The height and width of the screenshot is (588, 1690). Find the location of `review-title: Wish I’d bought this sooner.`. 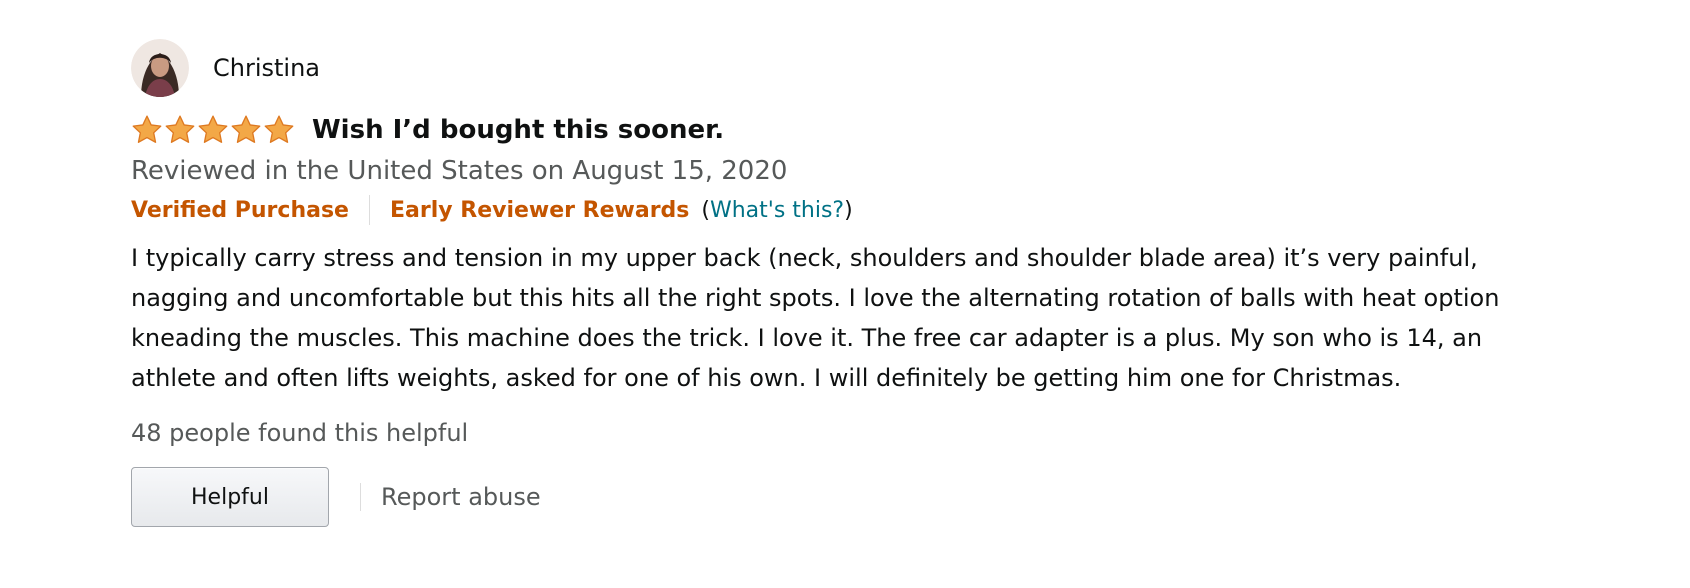

review-title: Wish I’d bought this sooner. is located at coordinates (518, 130).